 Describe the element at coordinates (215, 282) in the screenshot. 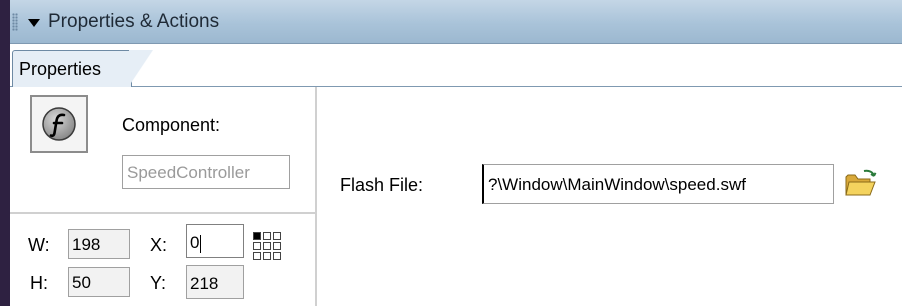

I see `y-position-field: 218` at that location.